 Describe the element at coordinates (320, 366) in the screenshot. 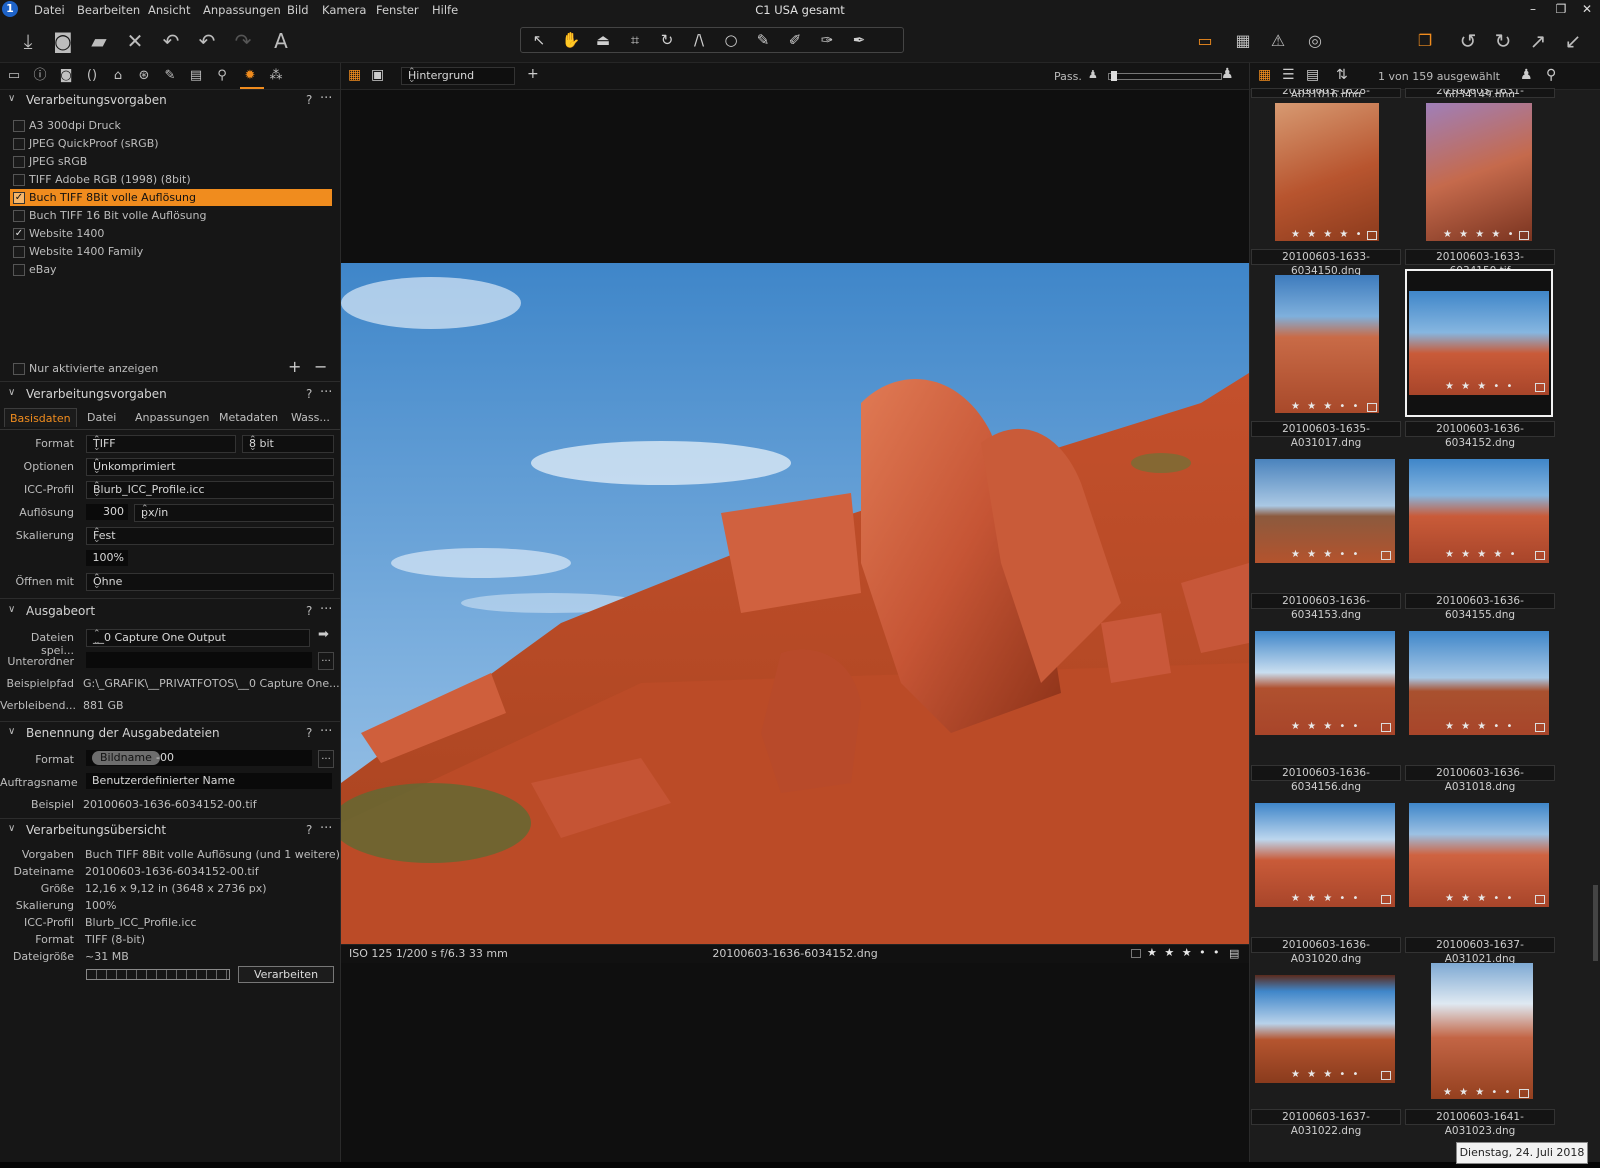

I see `remove-recipe-icon: −` at that location.